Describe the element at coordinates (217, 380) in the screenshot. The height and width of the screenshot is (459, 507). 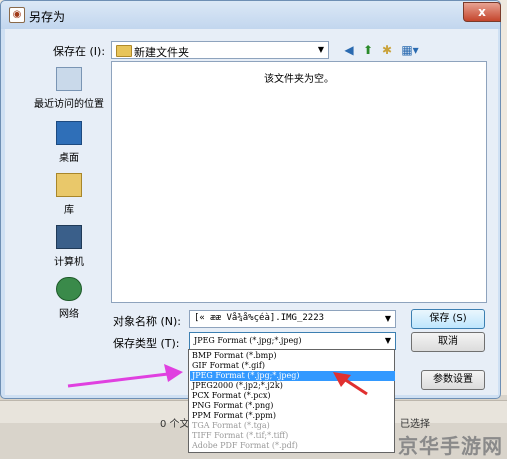
I see `annotation-overlay` at that location.